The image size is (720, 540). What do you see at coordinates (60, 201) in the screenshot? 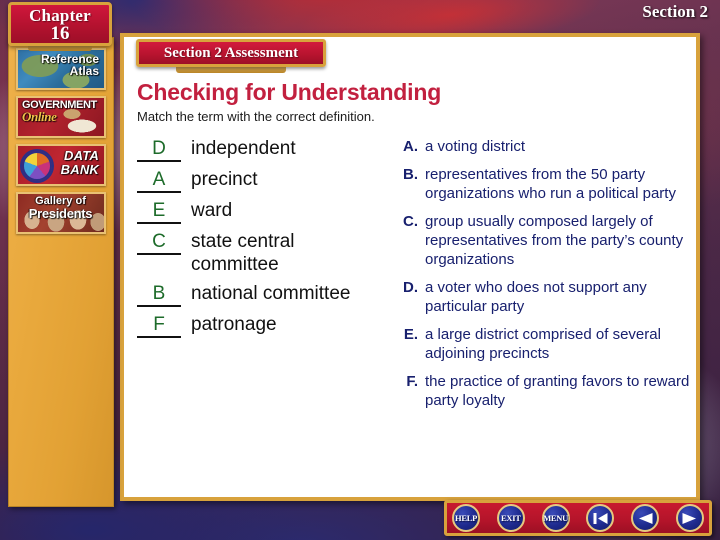
I see `gallery-line1: Gallery of` at bounding box center [60, 201].